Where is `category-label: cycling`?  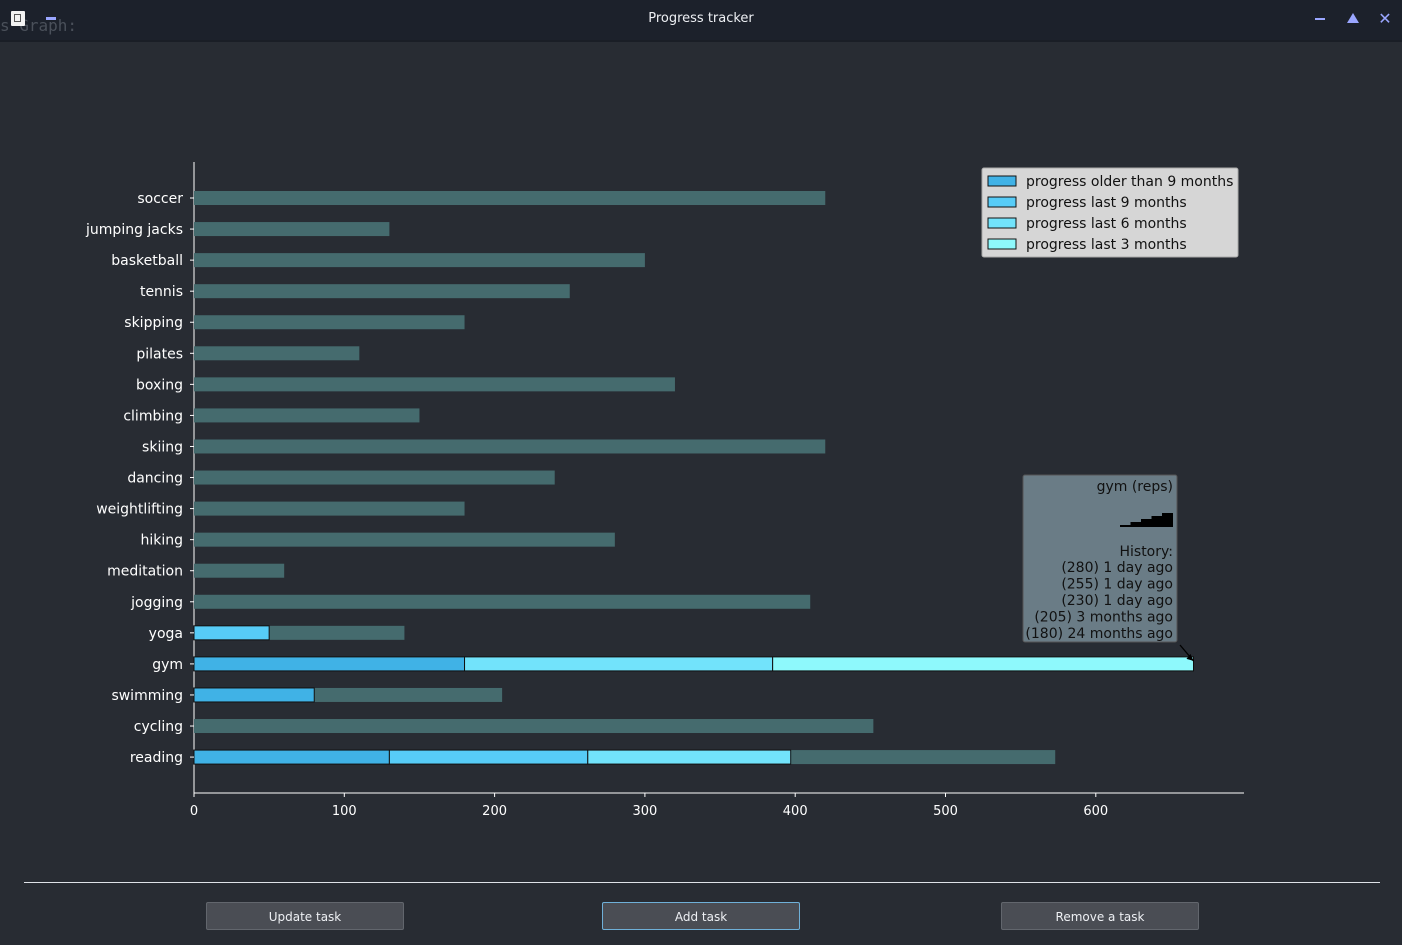 category-label: cycling is located at coordinates (158, 727).